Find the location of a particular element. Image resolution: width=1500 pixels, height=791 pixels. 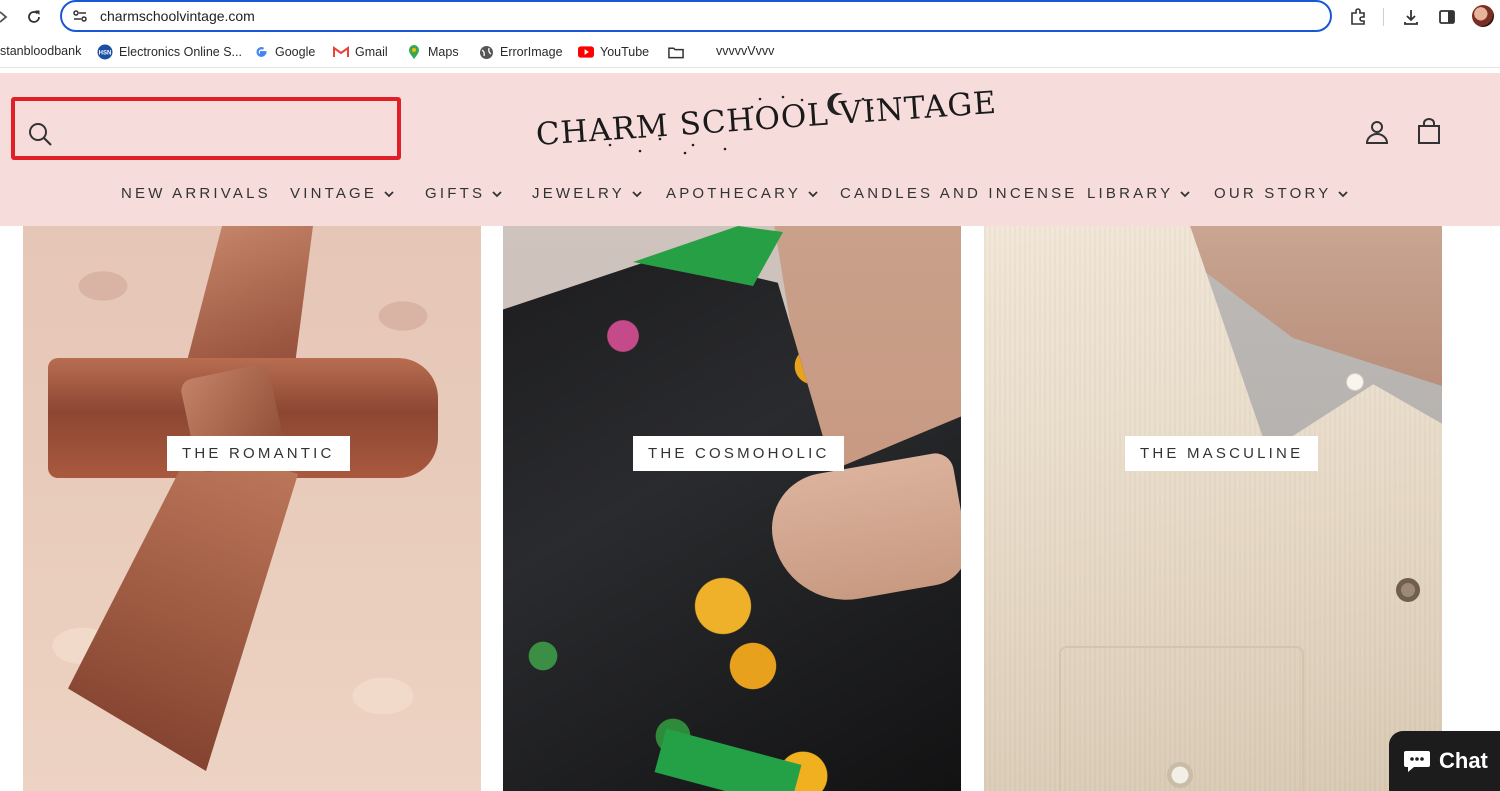

nav-item-apothecary: APOTHECARY is located at coordinates (742, 193).